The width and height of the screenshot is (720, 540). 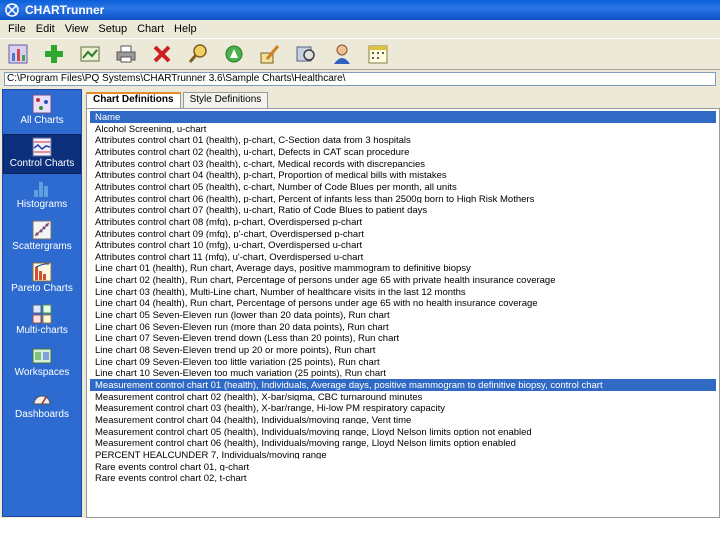 I want to click on list-header: Name, so click(x=403, y=117).